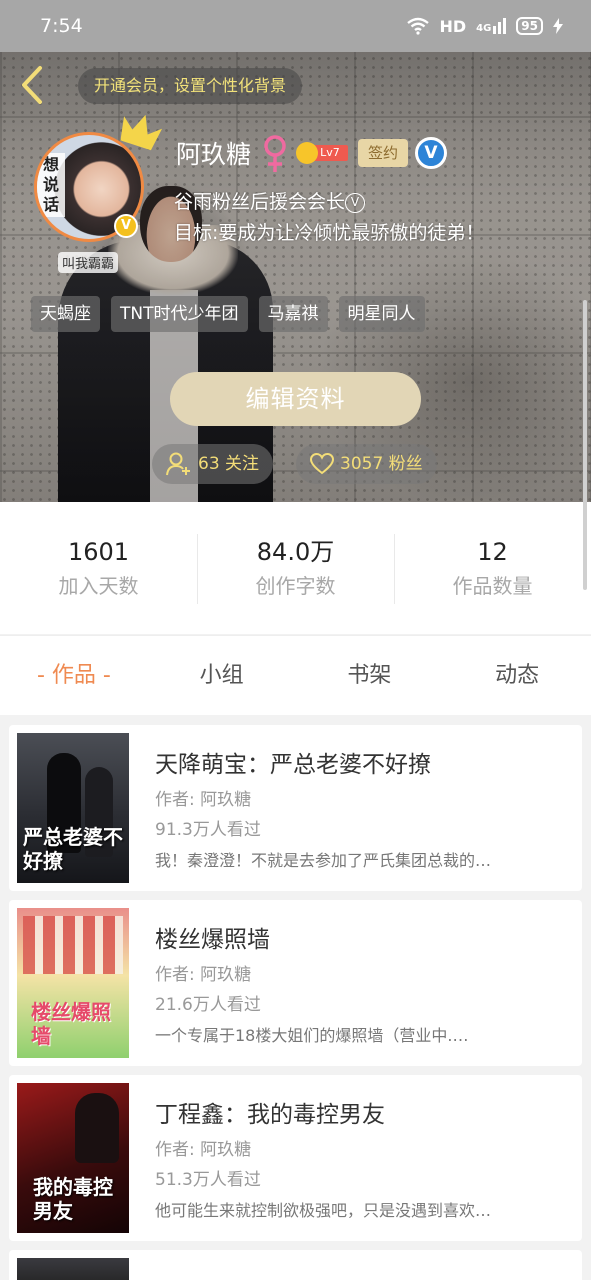  I want to click on profile-tabs: - 作品 - 小组 书架 动态, so click(295, 675).